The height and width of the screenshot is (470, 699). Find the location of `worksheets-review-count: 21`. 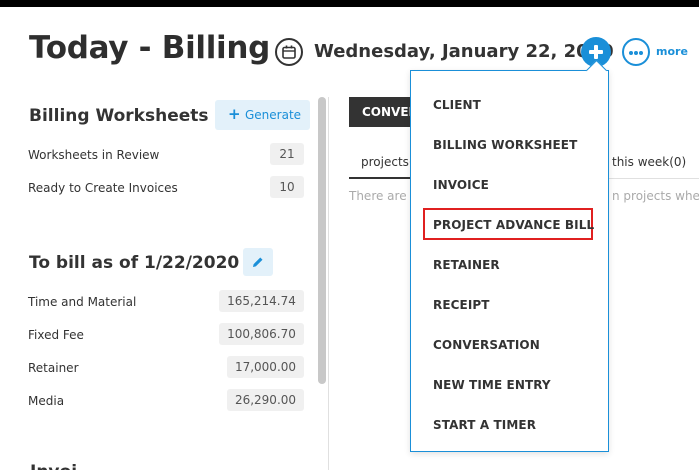

worksheets-review-count: 21 is located at coordinates (287, 154).